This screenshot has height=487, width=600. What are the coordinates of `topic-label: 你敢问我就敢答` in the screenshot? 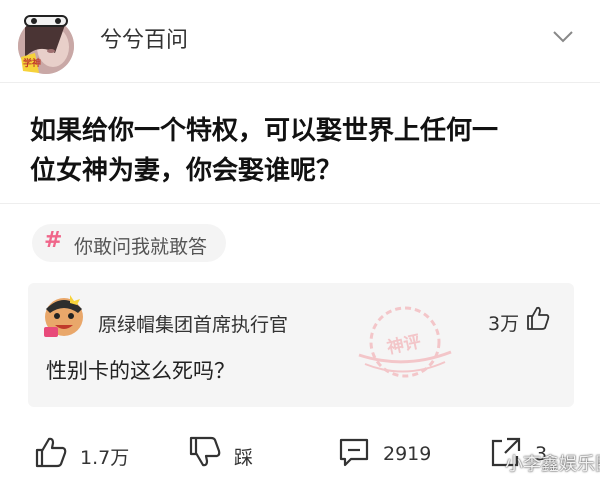 It's located at (141, 247).